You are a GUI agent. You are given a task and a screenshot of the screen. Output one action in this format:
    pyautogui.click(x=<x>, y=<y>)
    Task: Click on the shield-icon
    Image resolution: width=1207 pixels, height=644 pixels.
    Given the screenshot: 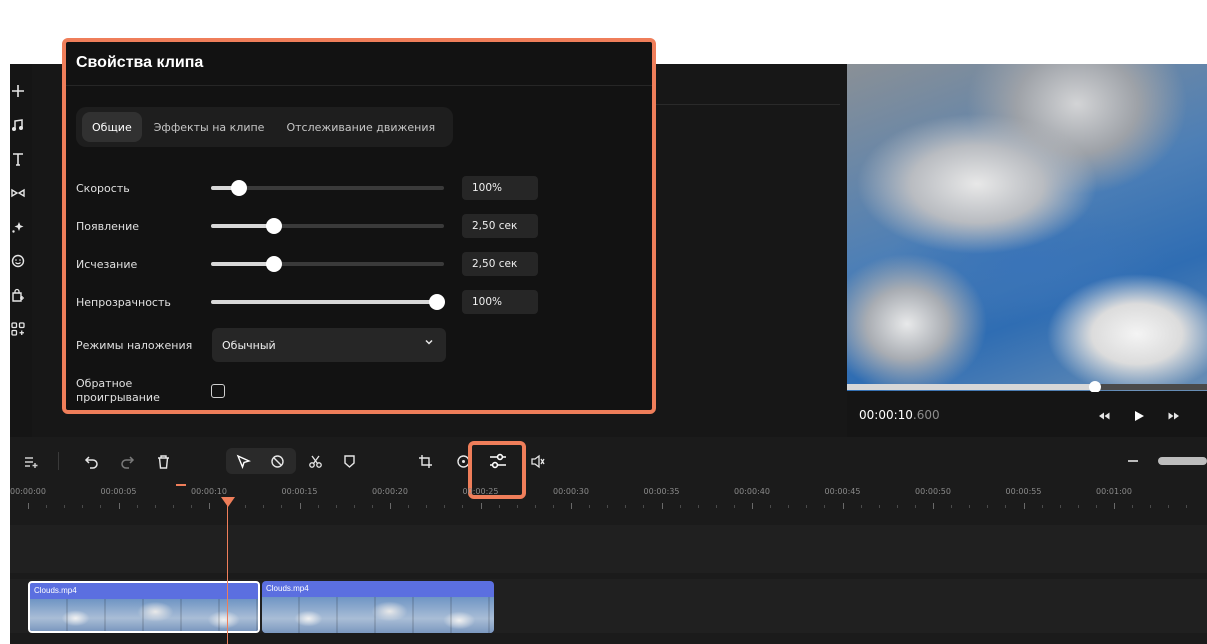 What is the action you would take?
    pyautogui.click(x=349, y=461)
    